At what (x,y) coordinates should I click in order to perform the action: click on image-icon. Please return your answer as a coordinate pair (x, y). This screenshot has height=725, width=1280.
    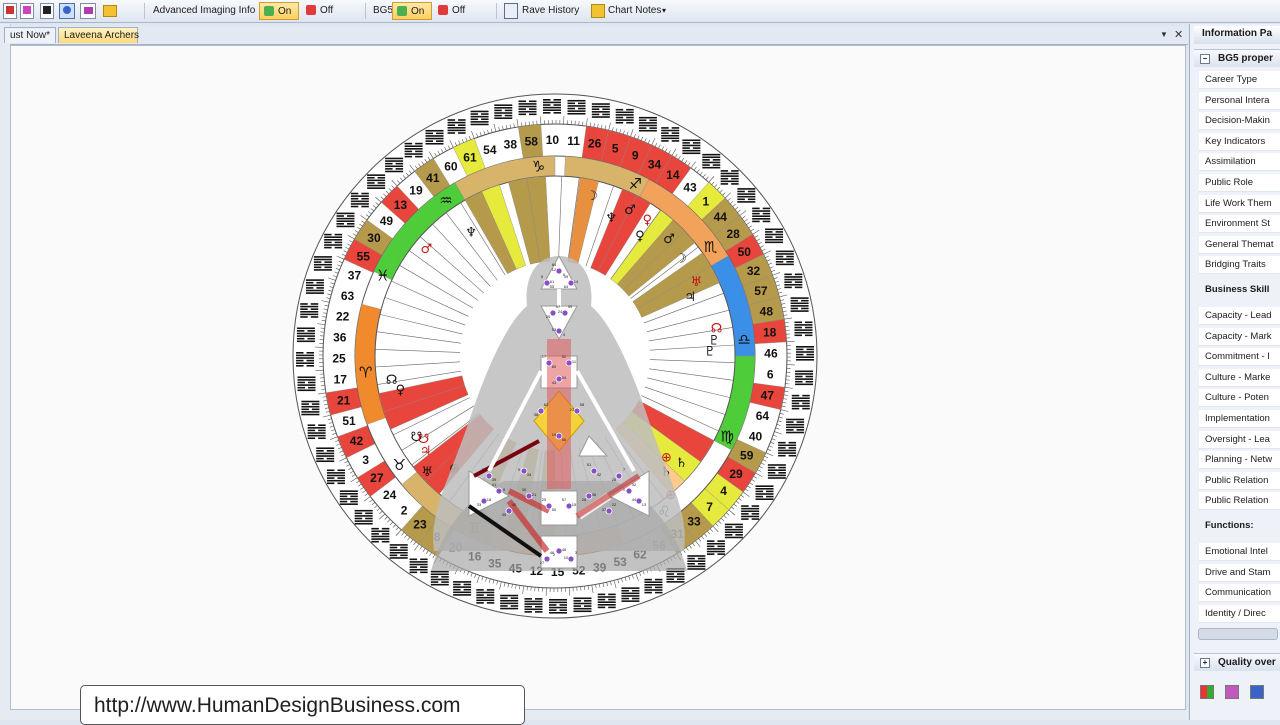
    Looking at the image, I should click on (109, 11).